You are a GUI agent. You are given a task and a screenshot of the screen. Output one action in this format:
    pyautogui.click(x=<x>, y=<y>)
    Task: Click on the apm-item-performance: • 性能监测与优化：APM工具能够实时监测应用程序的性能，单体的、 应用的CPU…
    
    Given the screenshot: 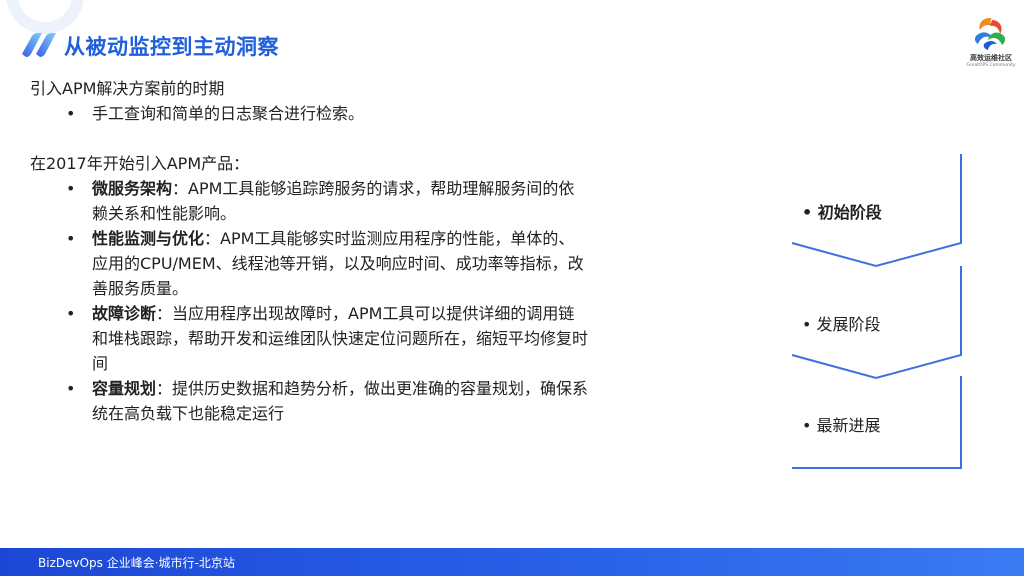 What is the action you would take?
    pyautogui.click(x=370, y=263)
    